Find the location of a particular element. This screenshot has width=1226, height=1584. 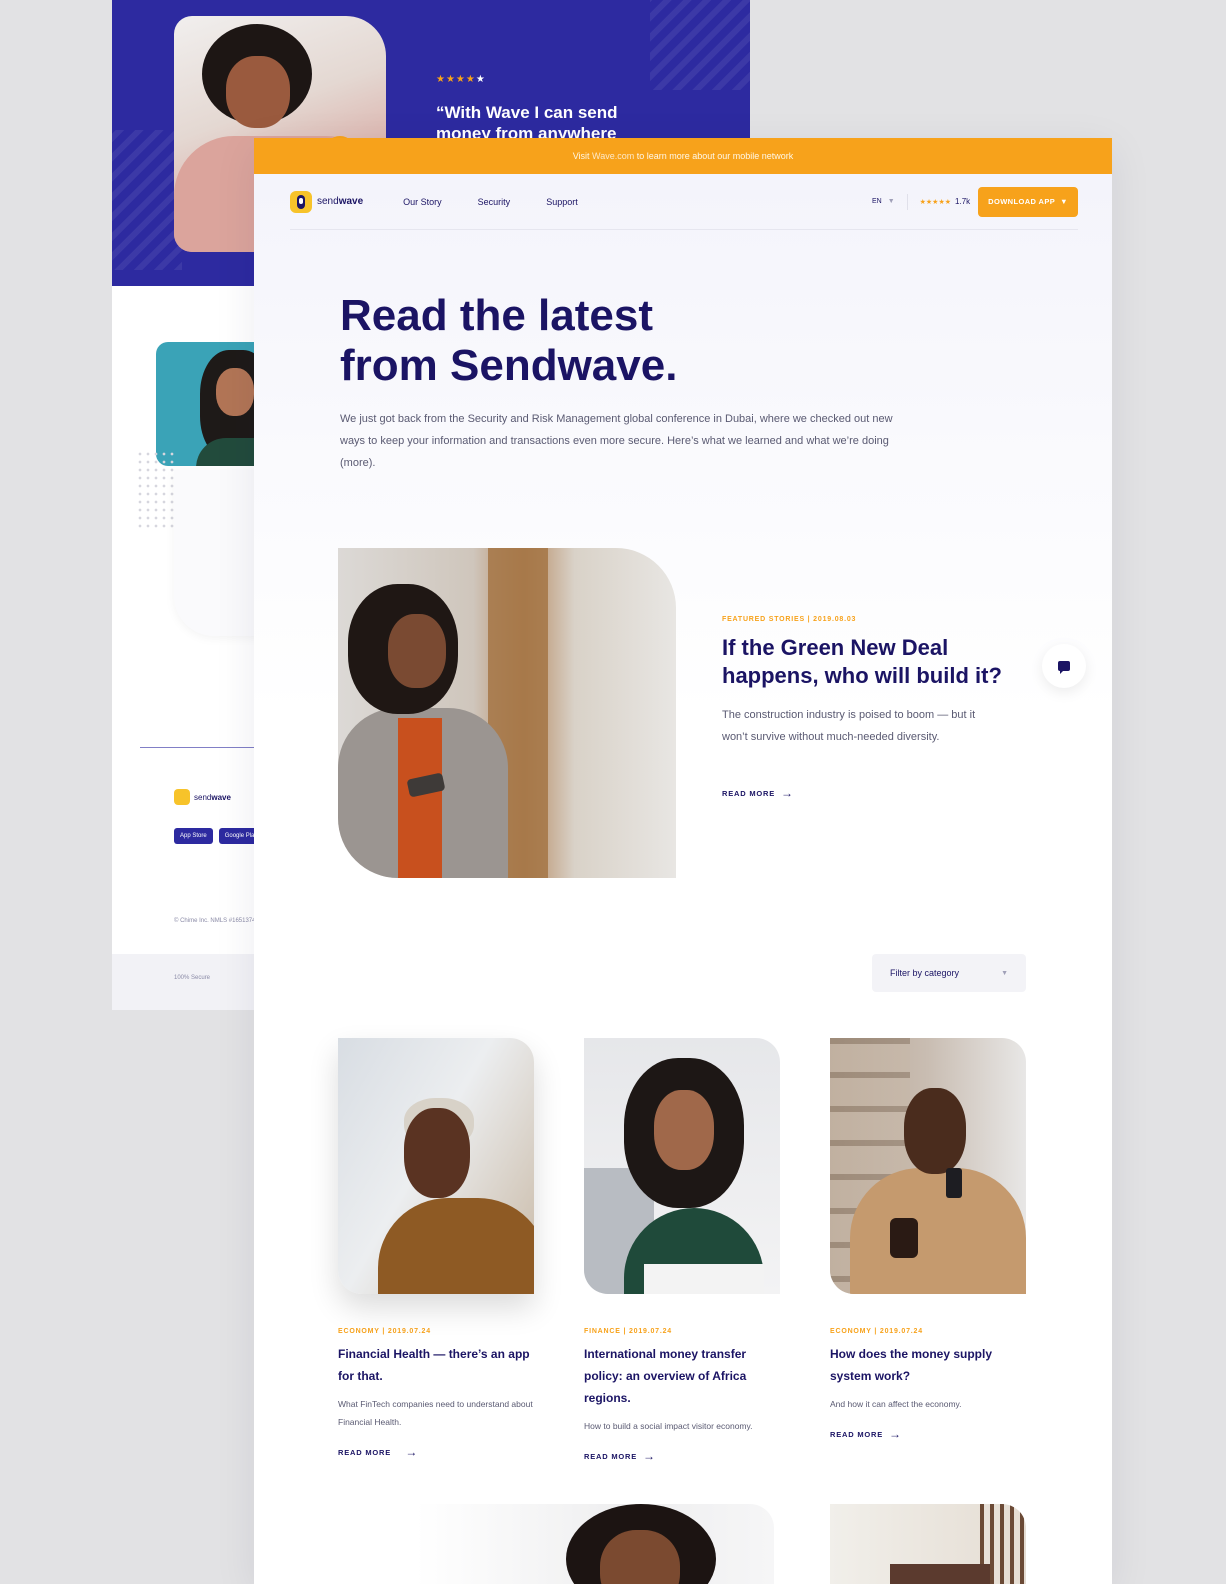

nav-right: EN ▼ ★★★★★ 1.7k DOWNLOAD APP ▼ is located at coordinates (975, 201).